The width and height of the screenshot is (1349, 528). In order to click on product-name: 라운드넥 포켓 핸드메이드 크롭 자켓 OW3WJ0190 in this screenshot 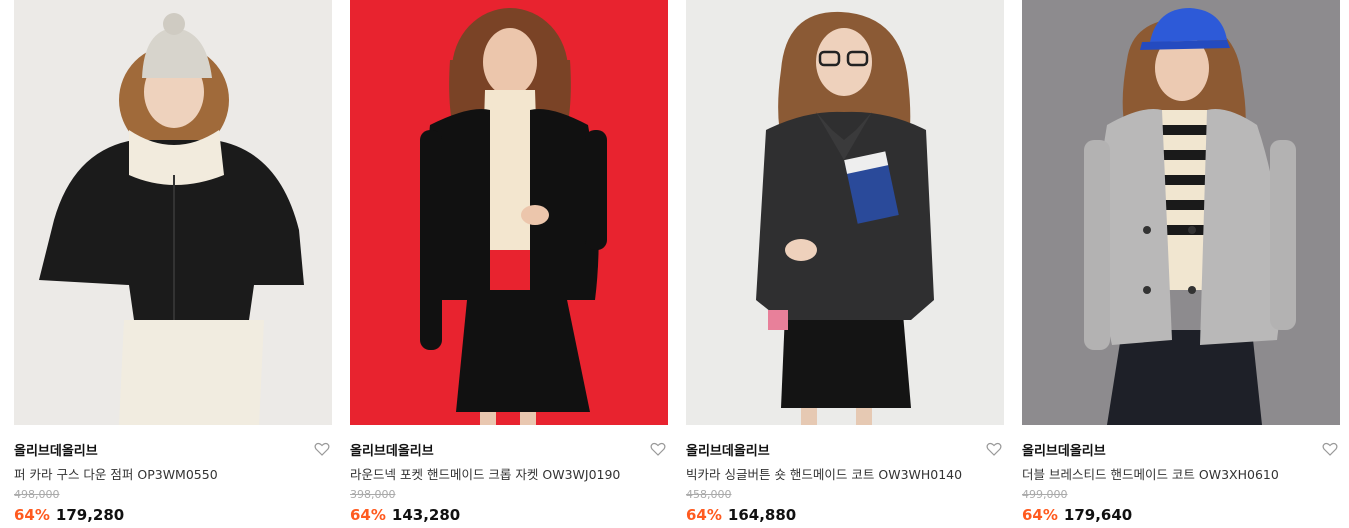, I will do `click(485, 473)`.